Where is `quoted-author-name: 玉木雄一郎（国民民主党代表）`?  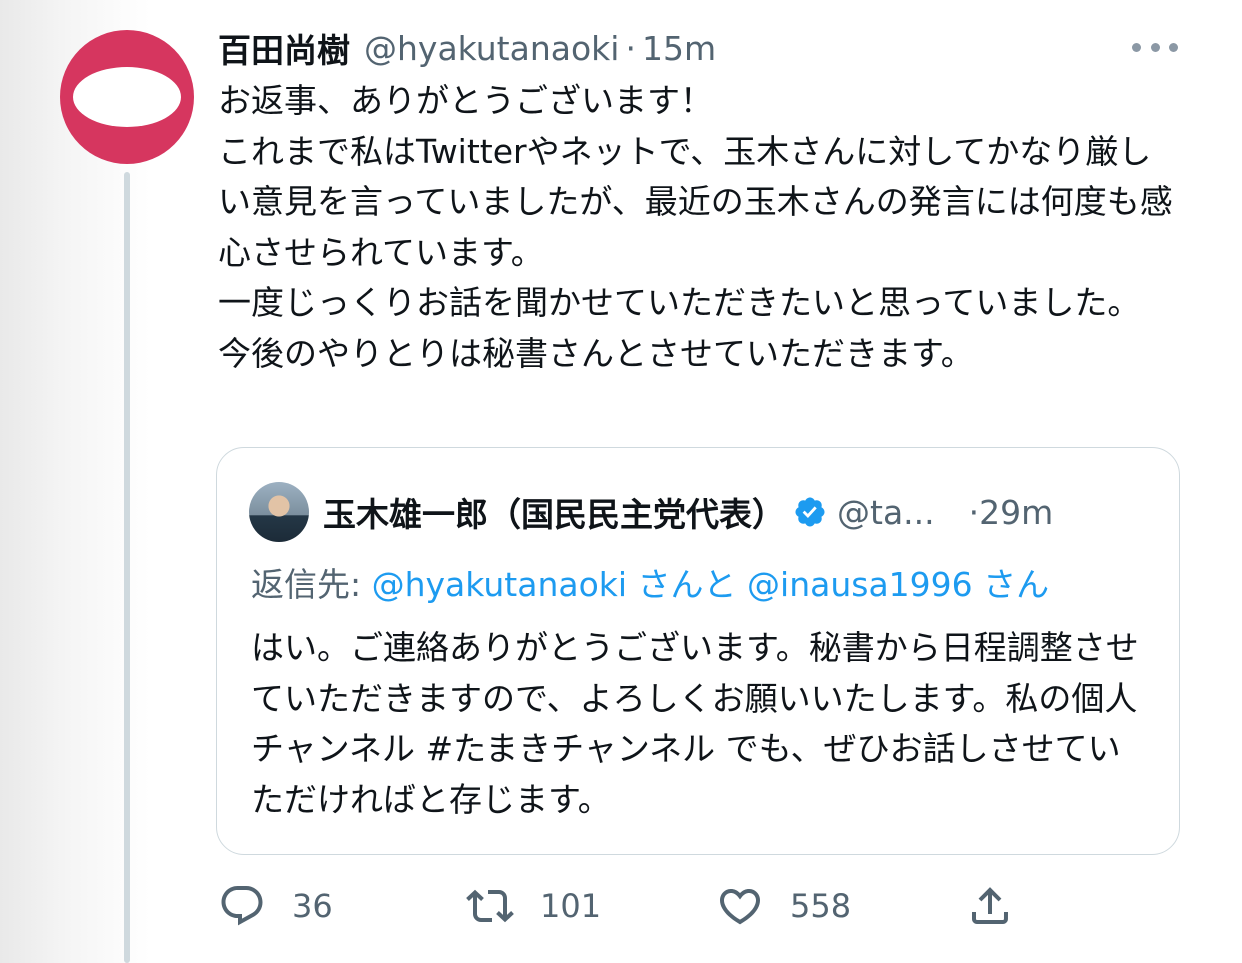 quoted-author-name: 玉木雄一郎（国民民主党代表） is located at coordinates (554, 512).